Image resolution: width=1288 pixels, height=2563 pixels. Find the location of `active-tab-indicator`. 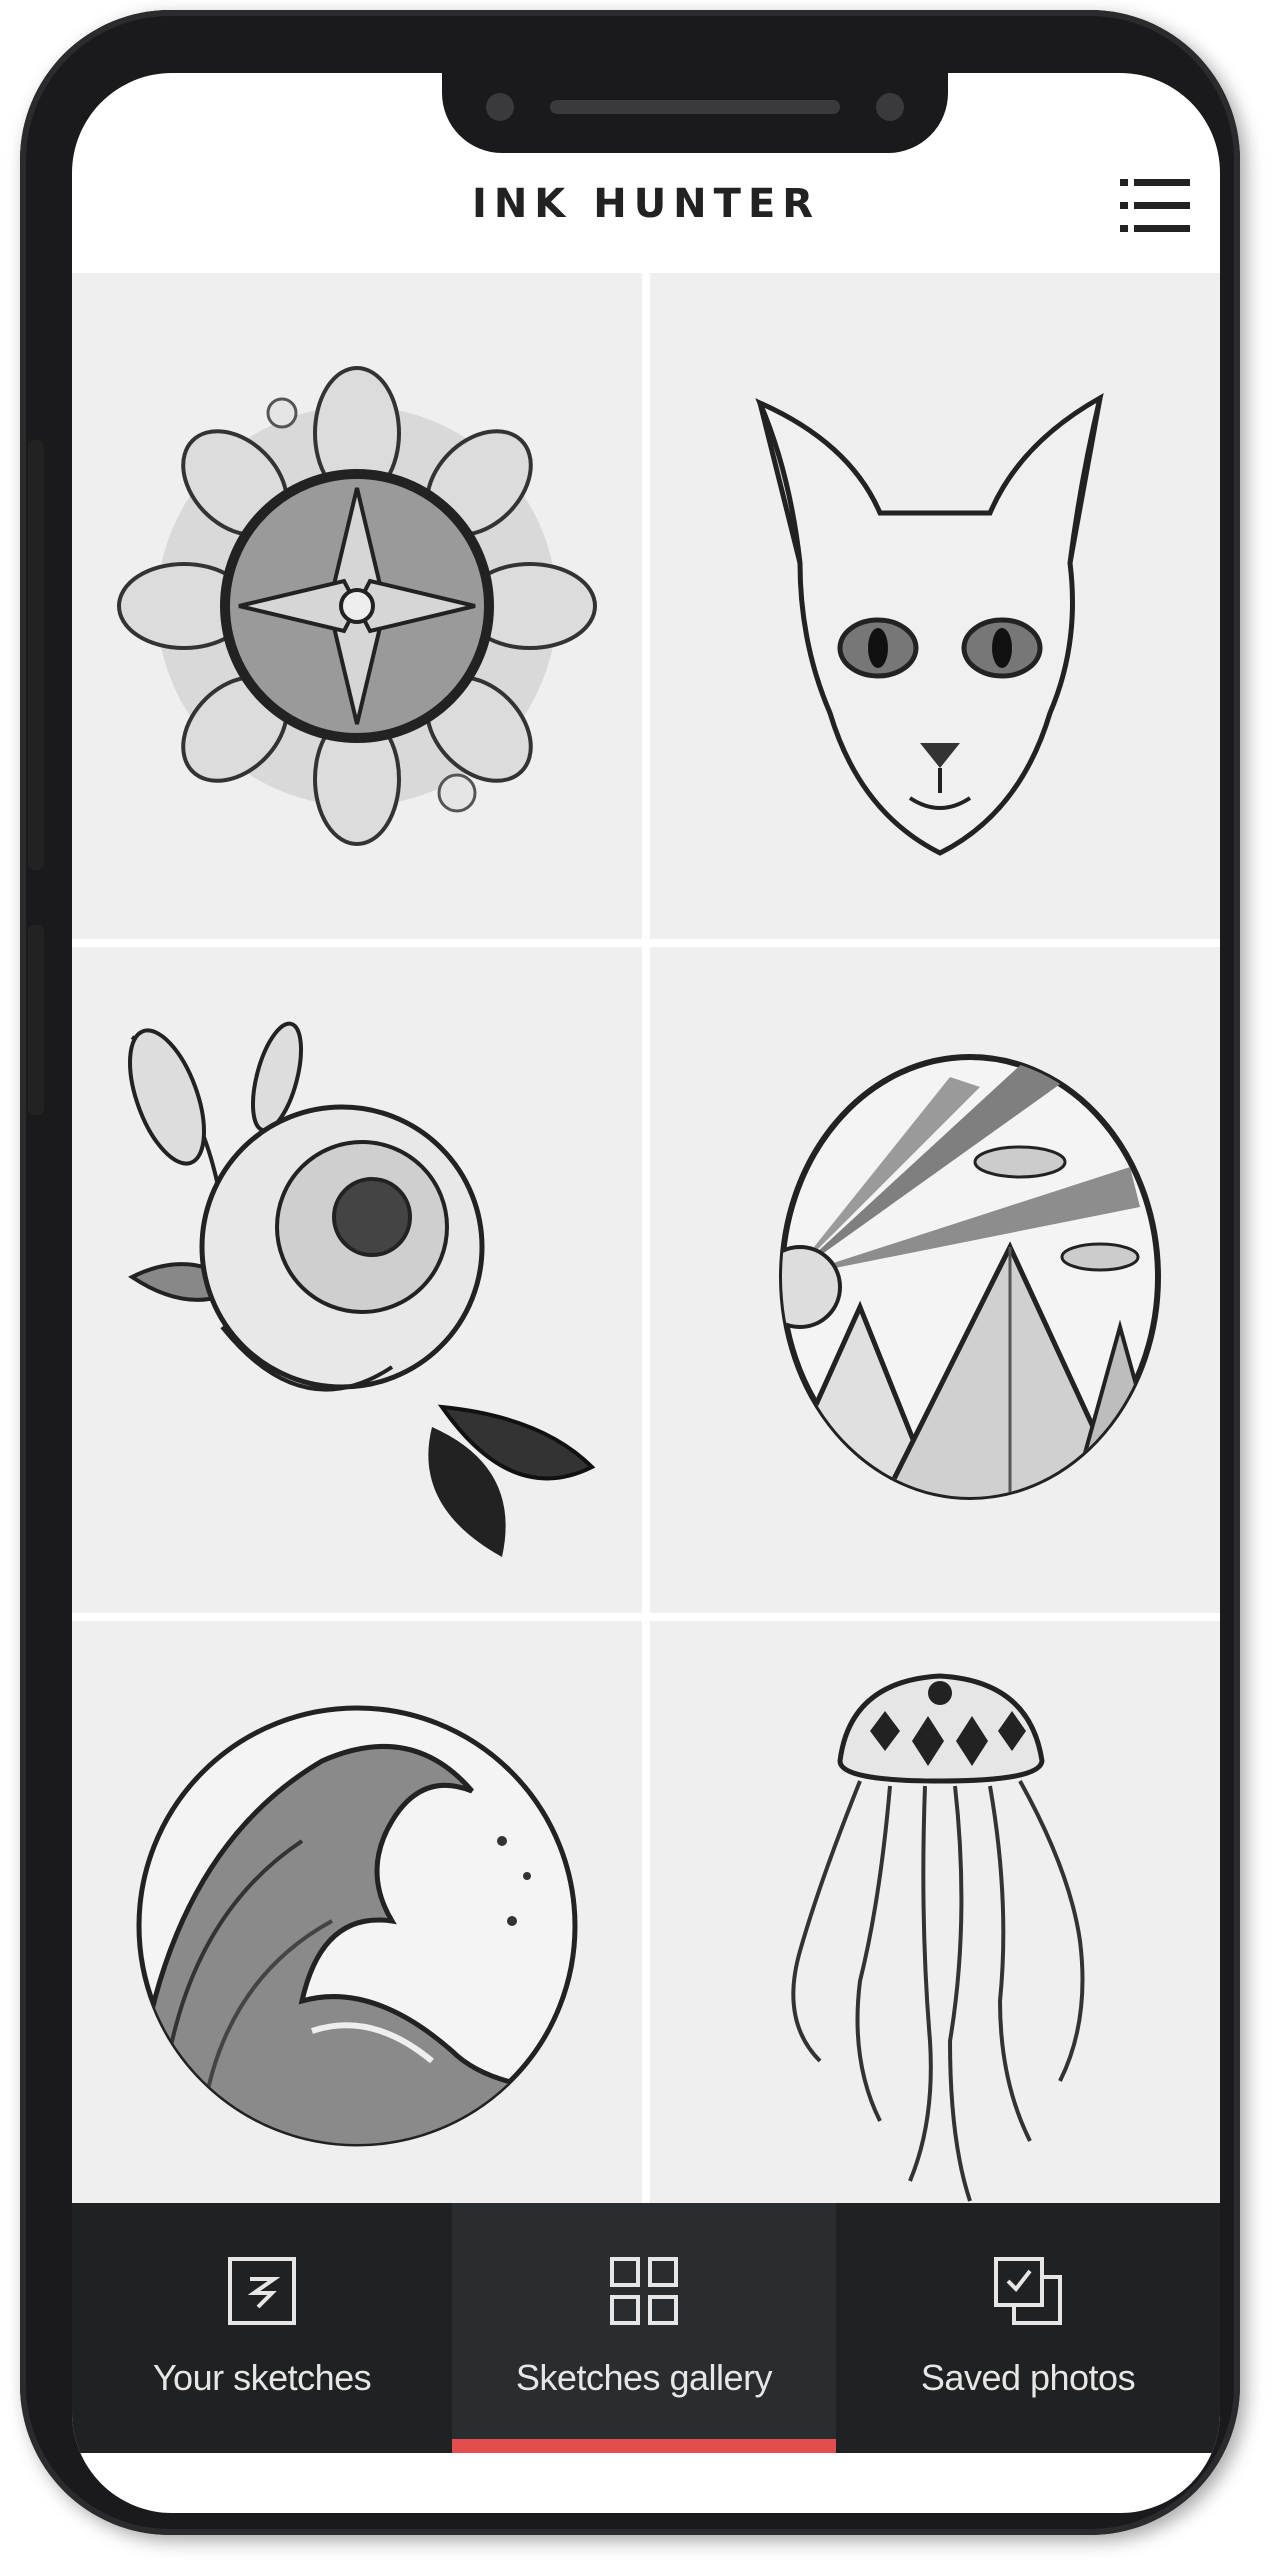

active-tab-indicator is located at coordinates (644, 2446).